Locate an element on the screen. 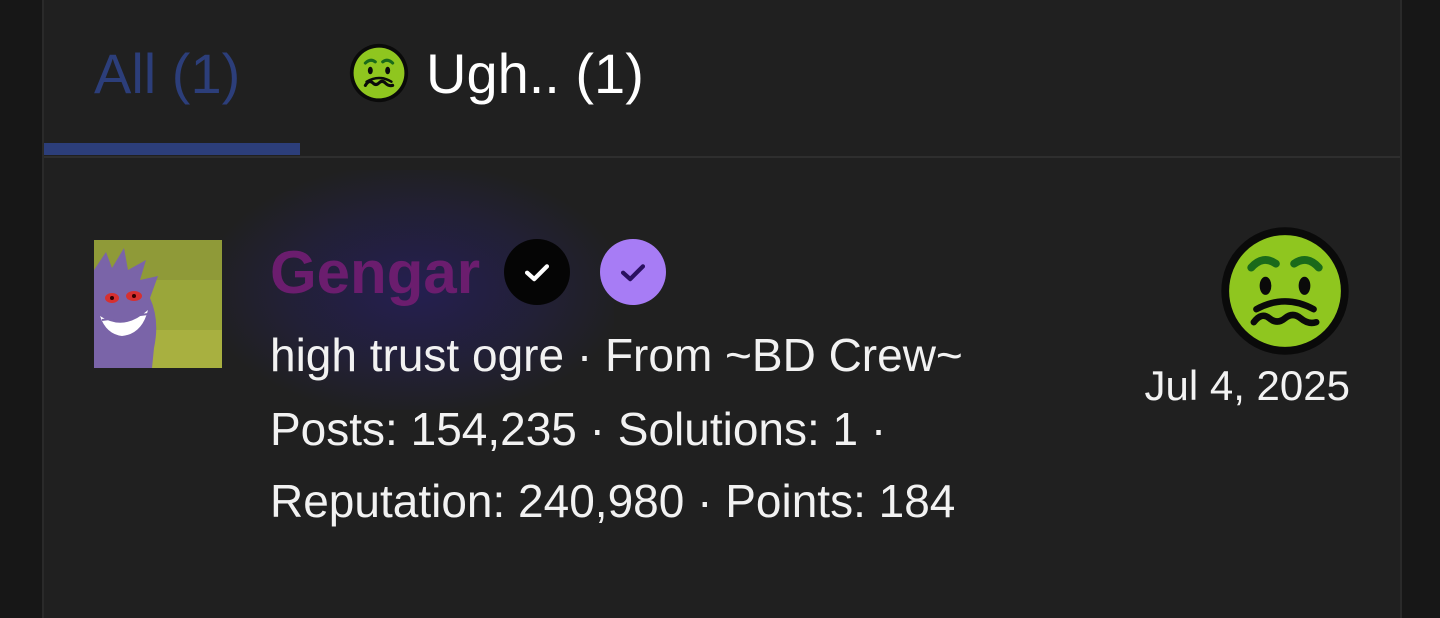 This screenshot has height=618, width=1440. verified-purple-check-icon is located at coordinates (633, 272).